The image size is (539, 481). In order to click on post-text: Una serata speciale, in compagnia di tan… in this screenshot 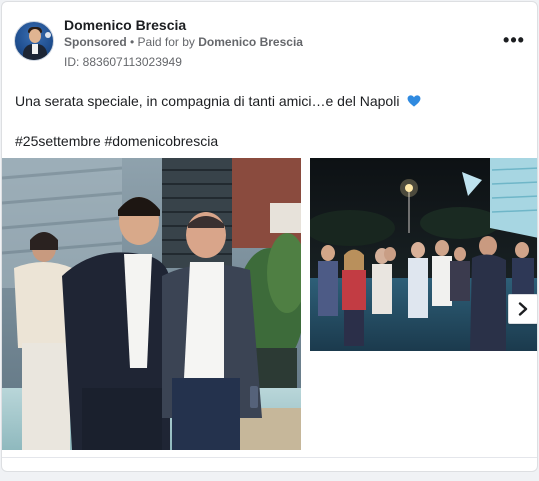, I will do `click(218, 101)`.